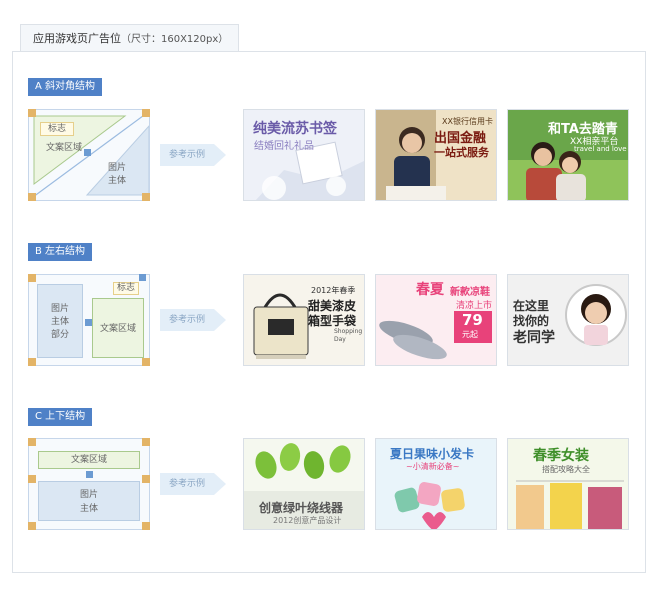 The height and width of the screenshot is (592, 658). Describe the element at coordinates (60, 252) in the screenshot. I see `section-label-b: B 左右结构` at that location.